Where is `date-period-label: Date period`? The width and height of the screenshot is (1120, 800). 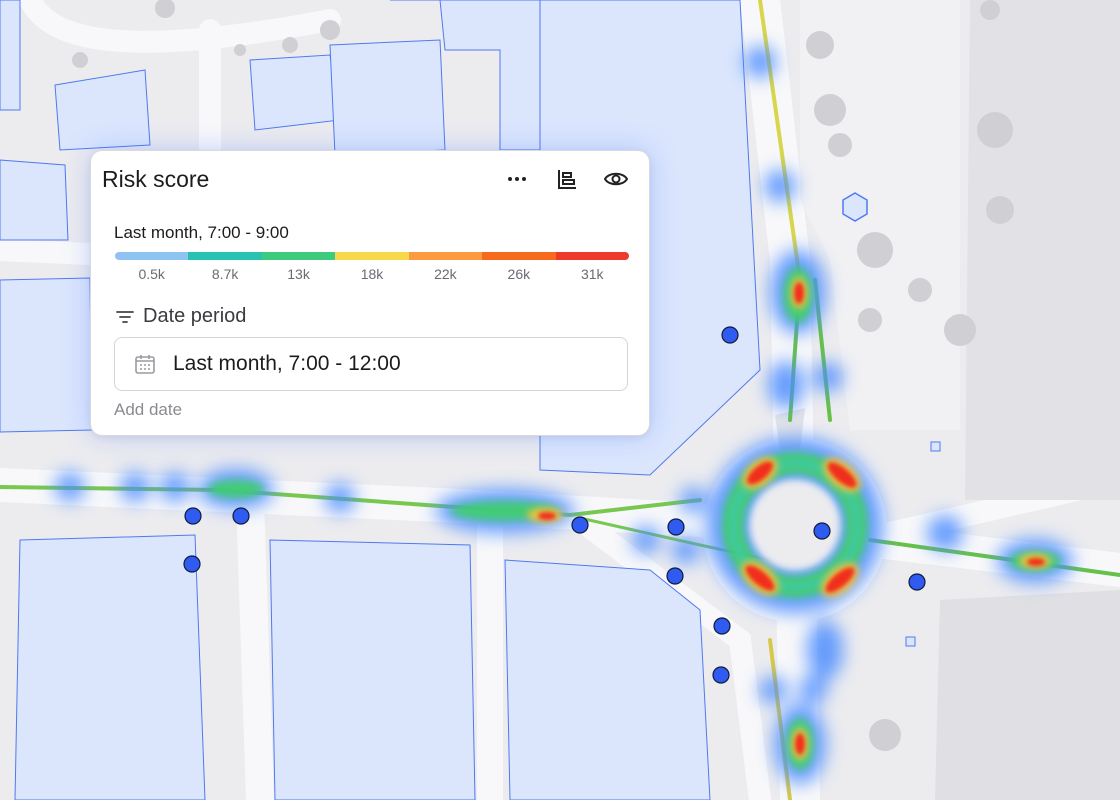
date-period-label: Date period is located at coordinates (180, 316).